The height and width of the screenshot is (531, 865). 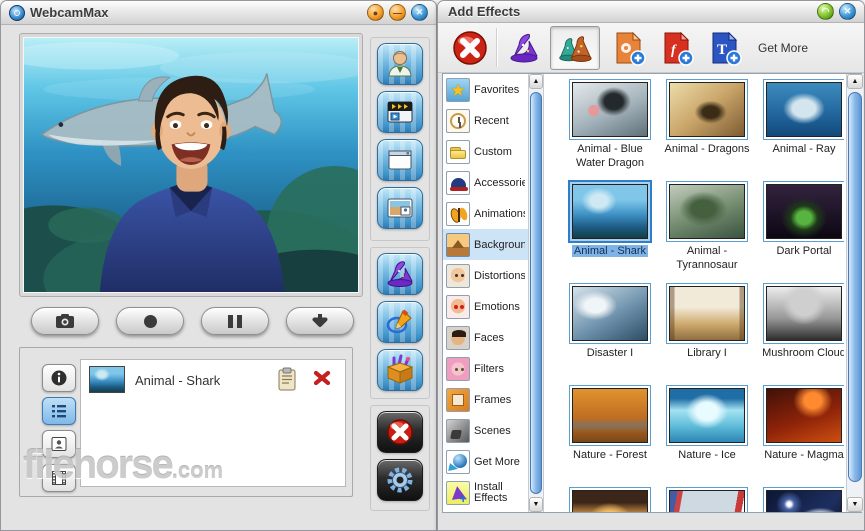 I want to click on effect-nature-magma: Nature - Magma, so click(x=800, y=423).